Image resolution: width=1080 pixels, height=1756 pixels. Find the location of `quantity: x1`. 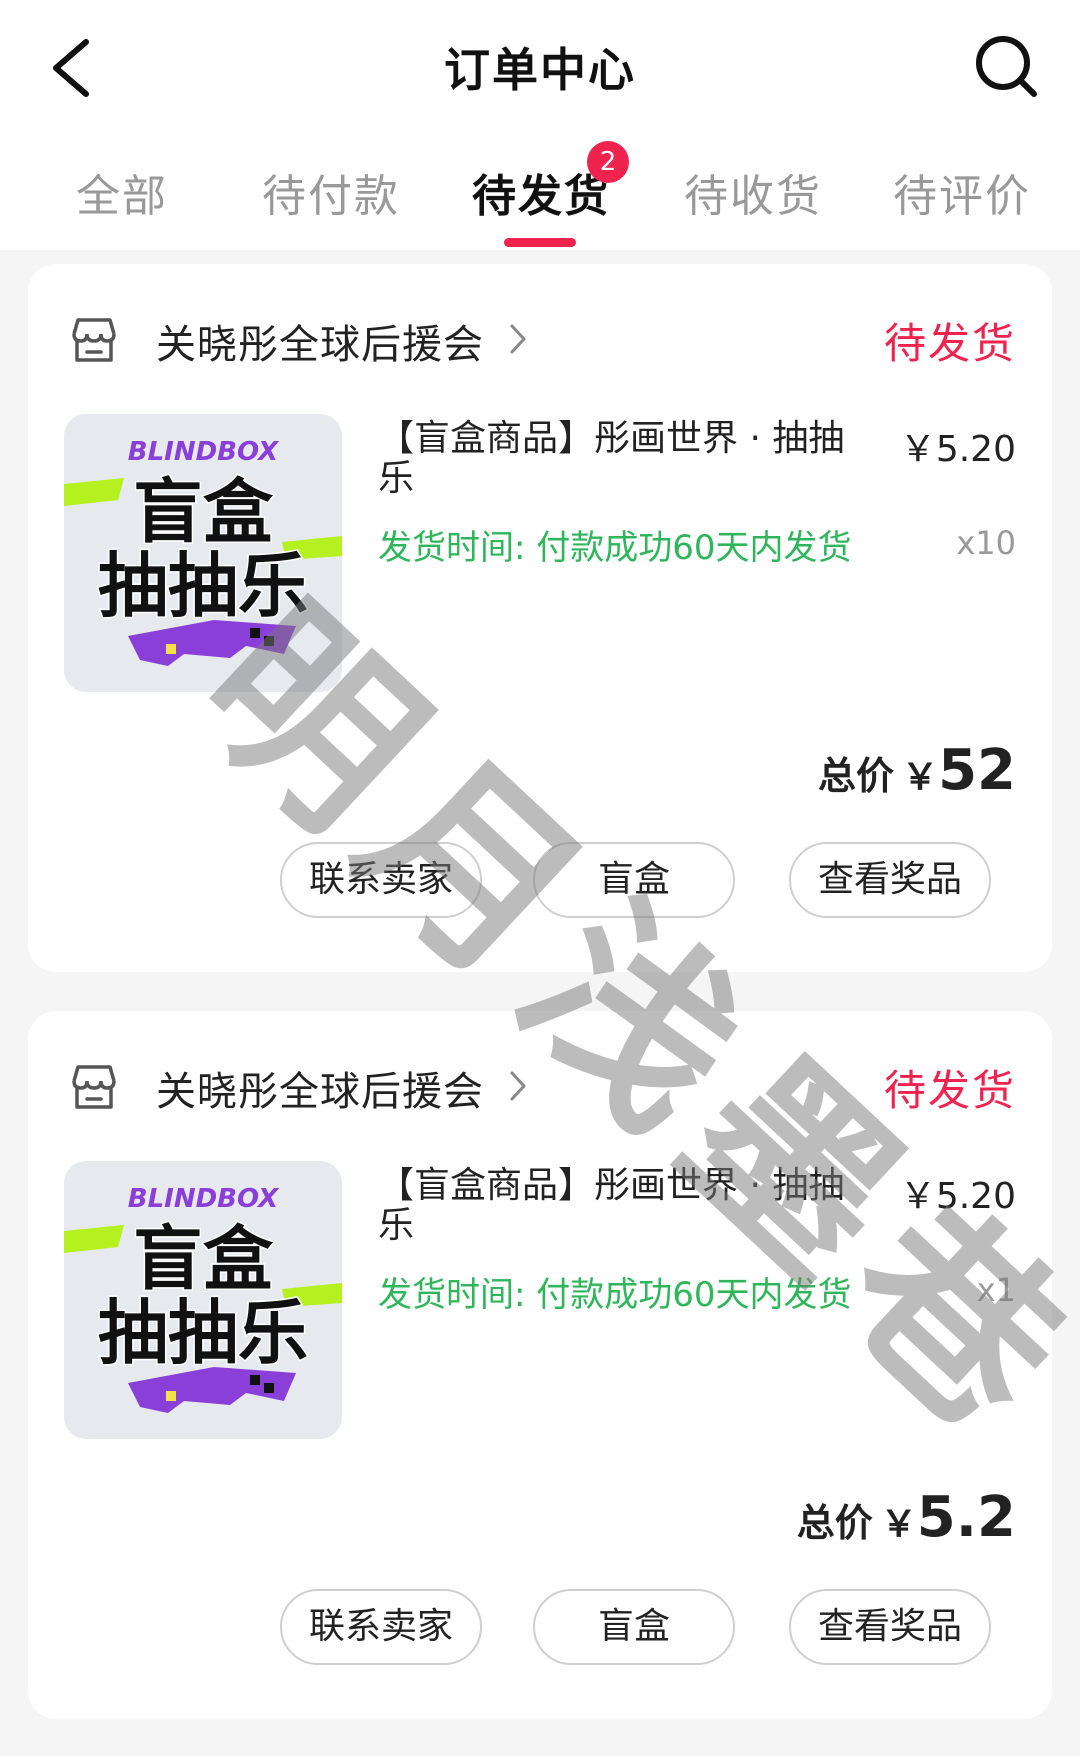

quantity: x1 is located at coordinates (996, 1290).